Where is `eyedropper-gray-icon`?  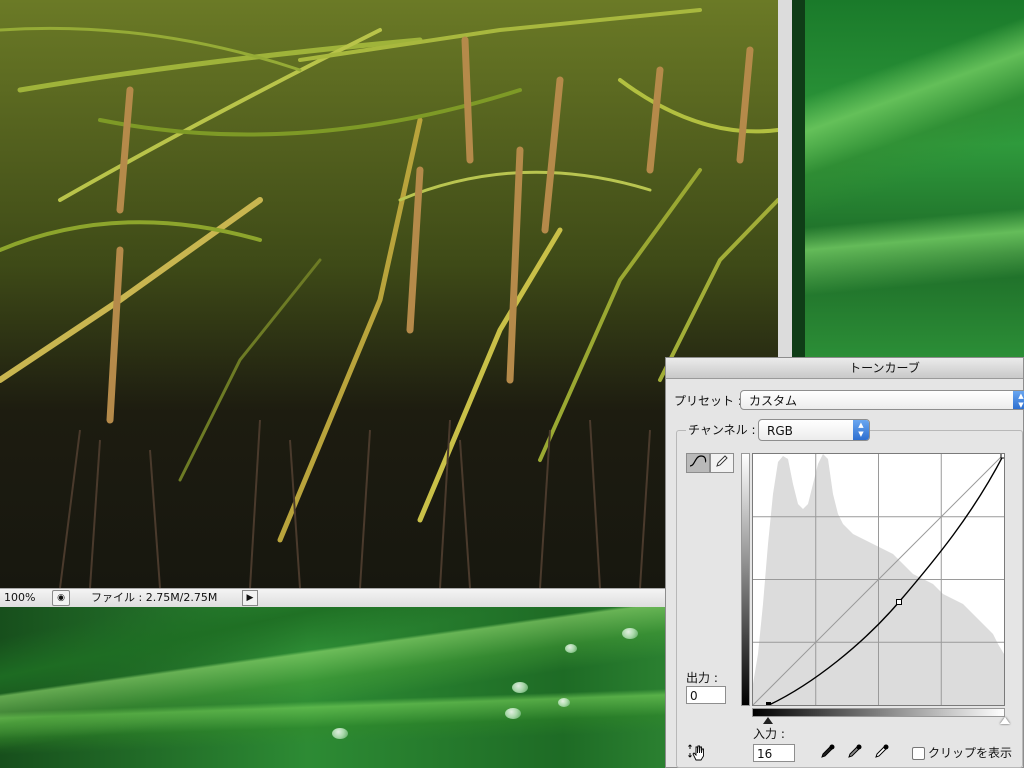 eyedropper-gray-icon is located at coordinates (855, 753).